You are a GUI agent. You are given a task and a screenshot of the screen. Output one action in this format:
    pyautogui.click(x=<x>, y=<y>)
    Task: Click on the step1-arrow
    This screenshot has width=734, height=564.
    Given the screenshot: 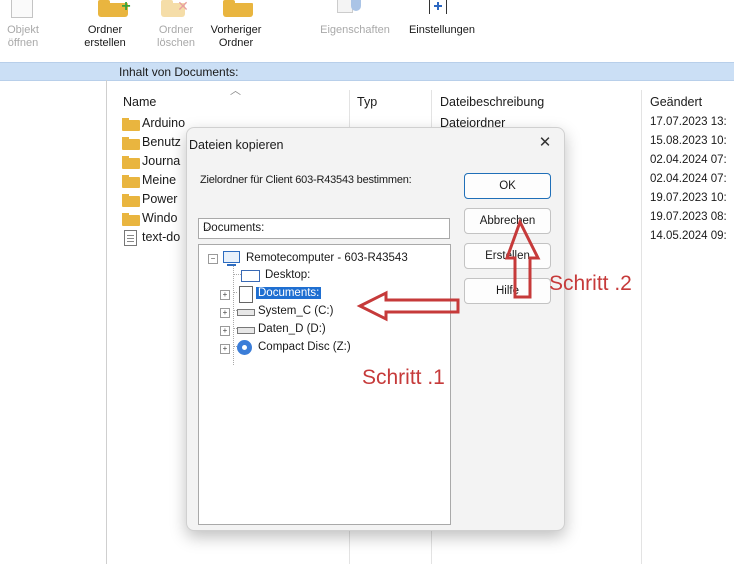 What is the action you would take?
    pyautogui.click(x=408, y=306)
    